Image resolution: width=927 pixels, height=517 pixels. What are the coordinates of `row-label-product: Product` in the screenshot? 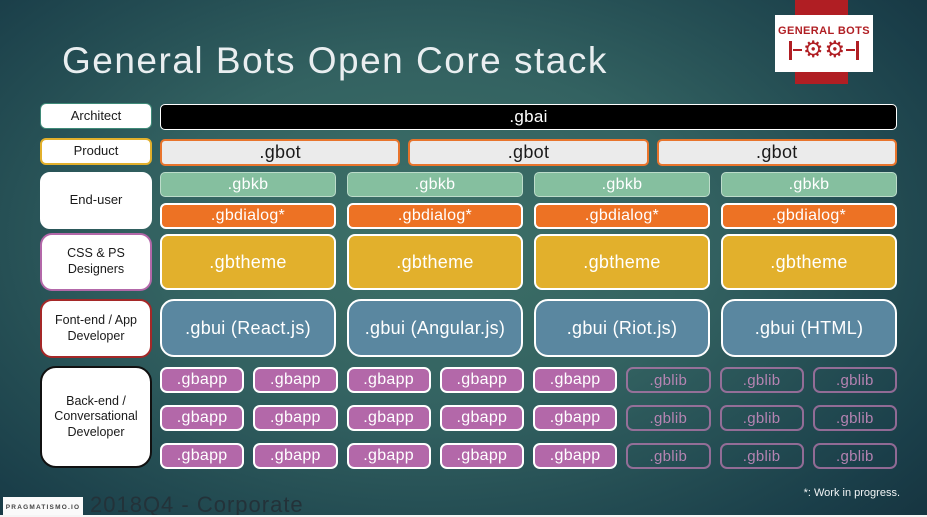 It's located at (96, 151).